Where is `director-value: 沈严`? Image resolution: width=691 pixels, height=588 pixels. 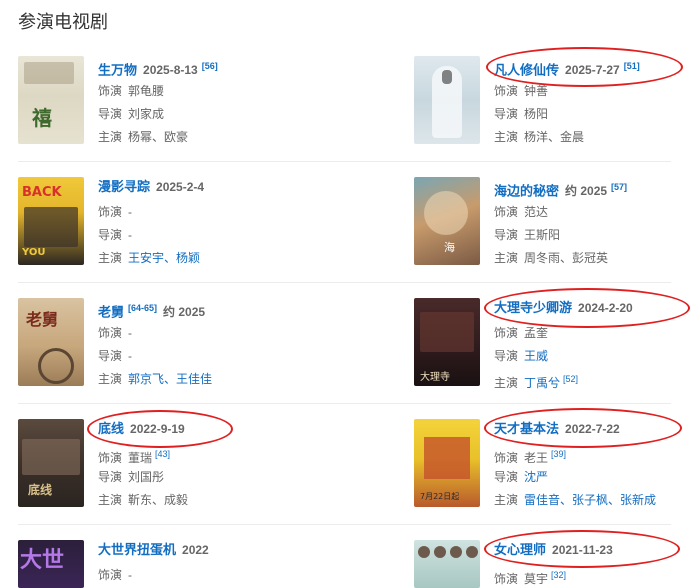 director-value: 沈严 is located at coordinates (536, 477).